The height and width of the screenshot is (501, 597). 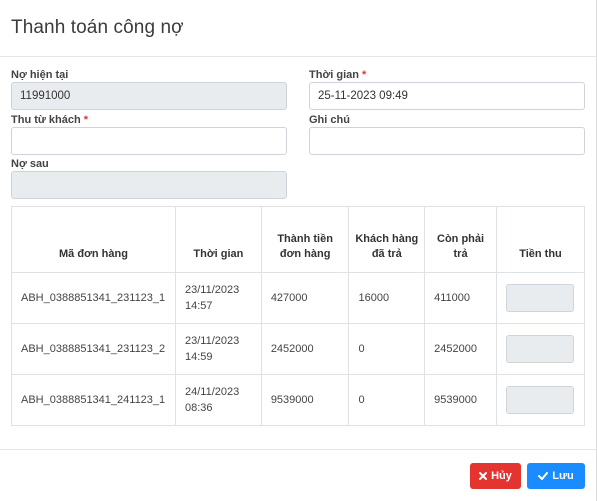 What do you see at coordinates (93, 298) in the screenshot?
I see `order-code-cell: ABH_0388851341_231123_1` at bounding box center [93, 298].